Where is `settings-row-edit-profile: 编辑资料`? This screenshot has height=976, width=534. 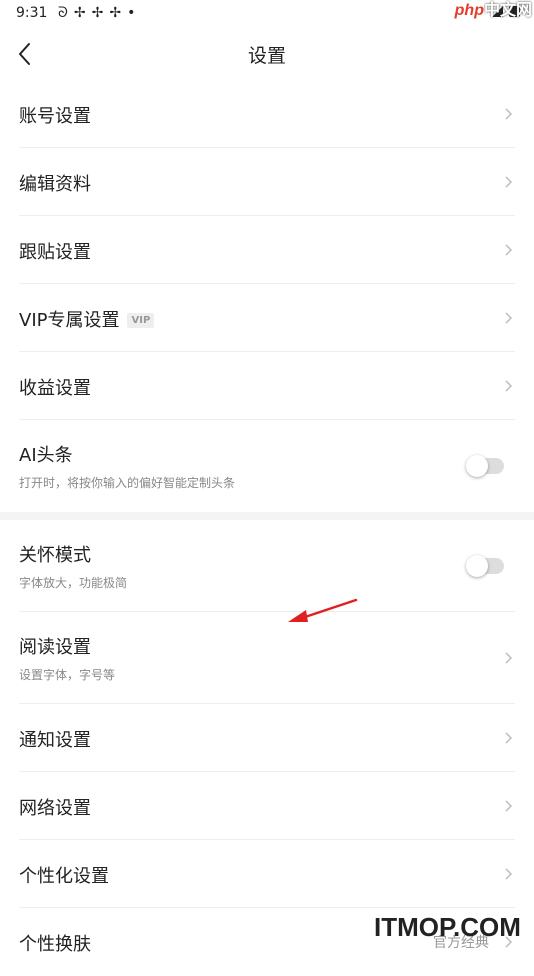 settings-row-edit-profile: 编辑资料 is located at coordinates (267, 182).